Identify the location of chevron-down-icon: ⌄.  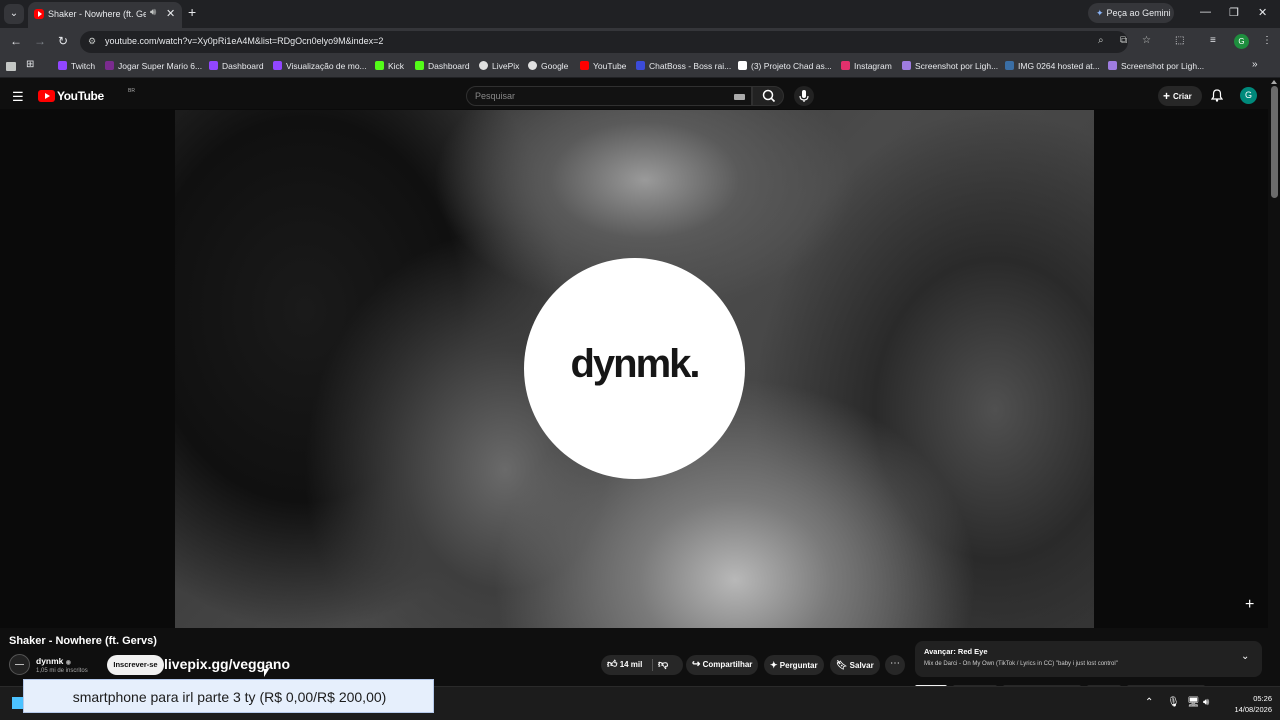
(1245, 656).